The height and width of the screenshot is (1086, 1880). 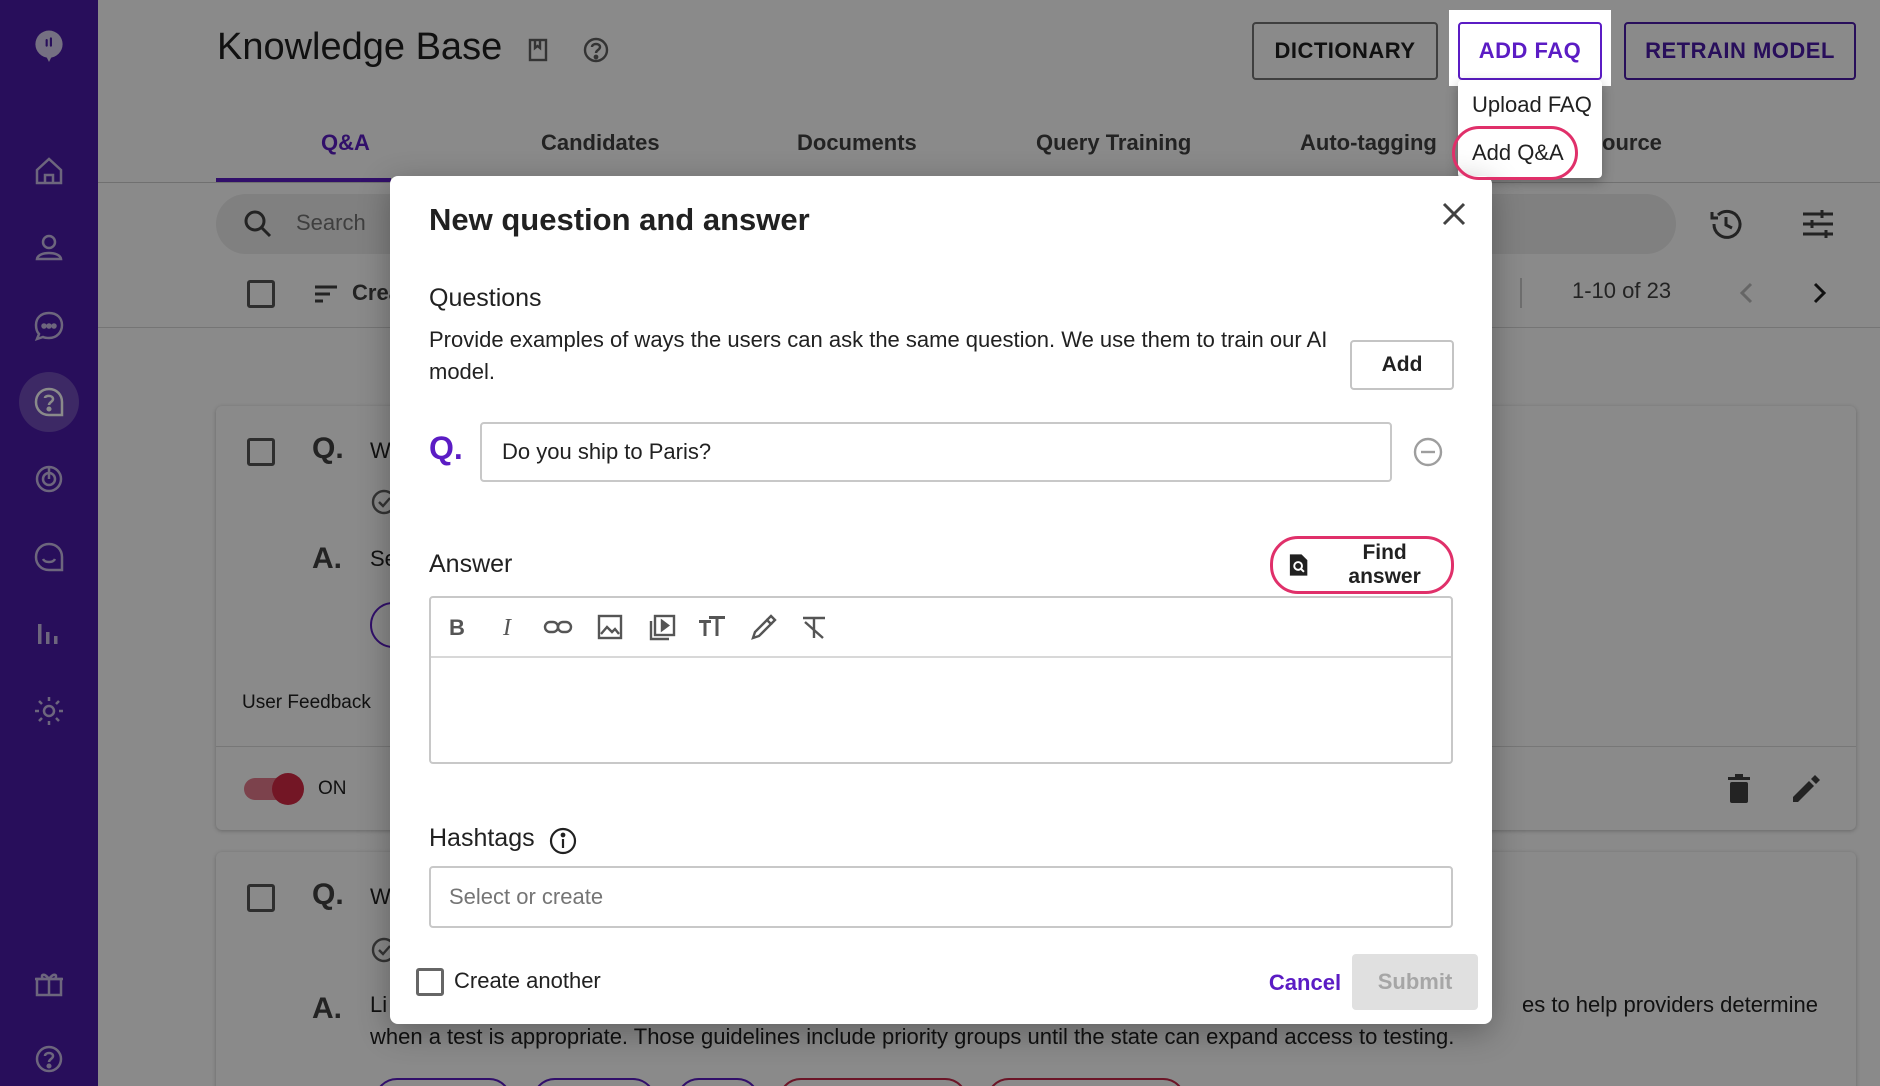 I want to click on find-answer-button: Find answer, so click(x=1359, y=565).